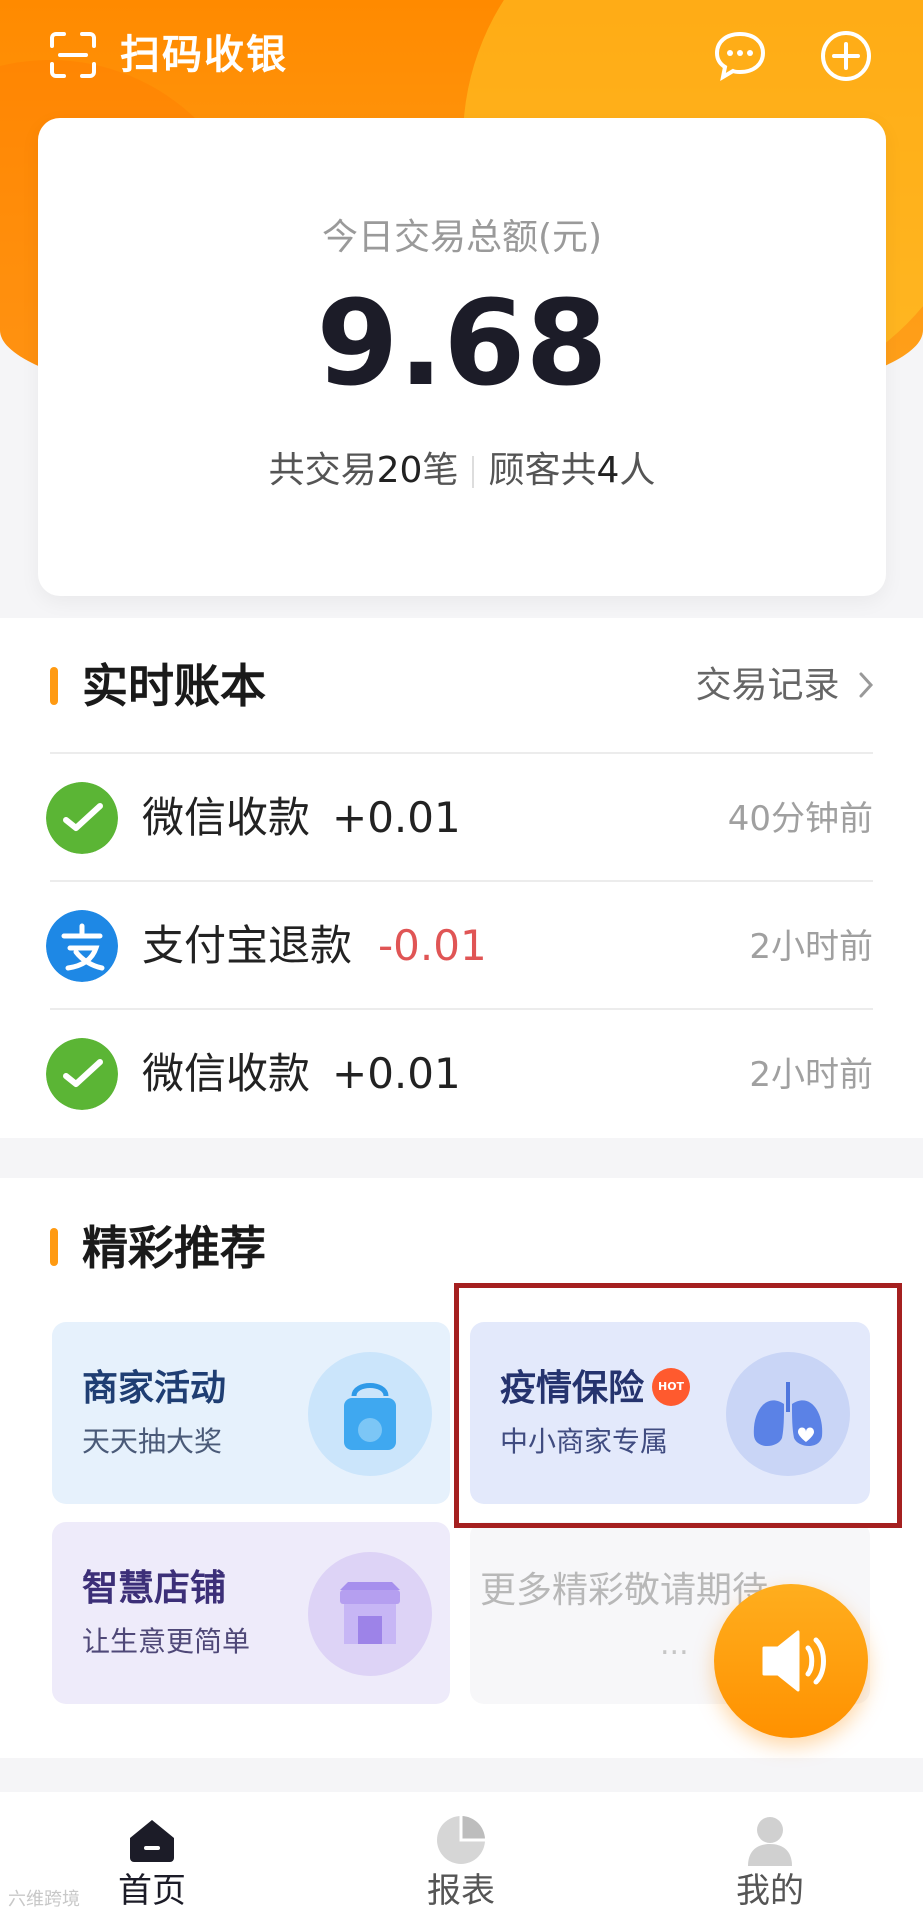  I want to click on watermark: 六维跨境, so click(44, 1899).